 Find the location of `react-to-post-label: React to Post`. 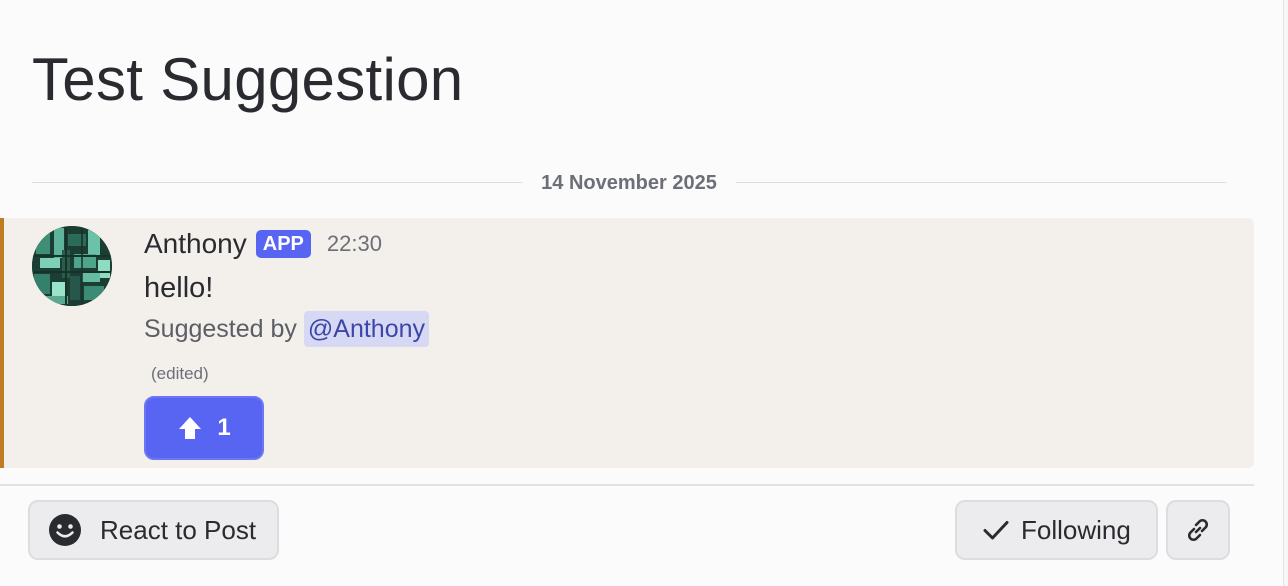

react-to-post-label: React to Post is located at coordinates (178, 529).